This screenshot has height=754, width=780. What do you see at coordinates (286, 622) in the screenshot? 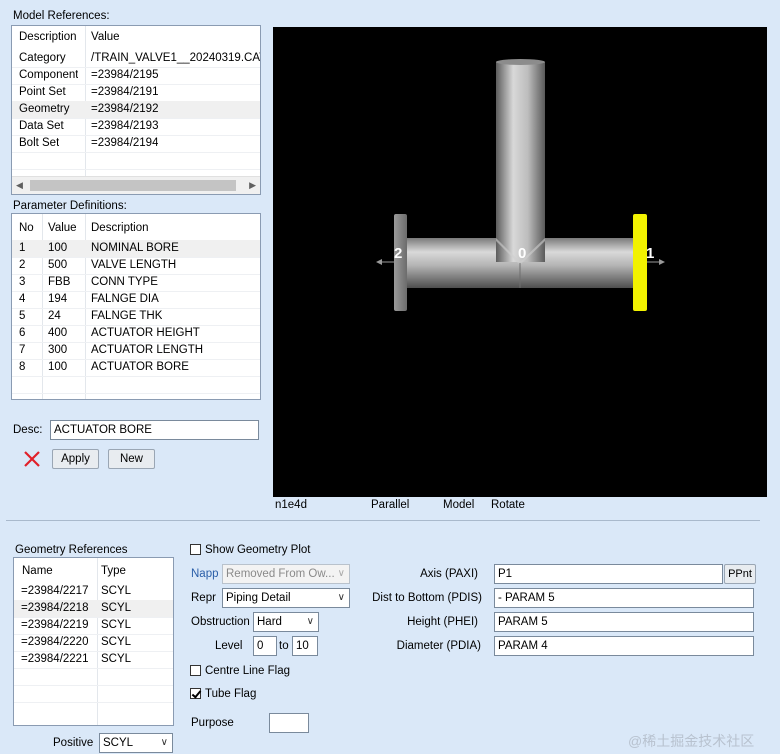
I see `obstruction-select: Hard ∨` at bounding box center [286, 622].